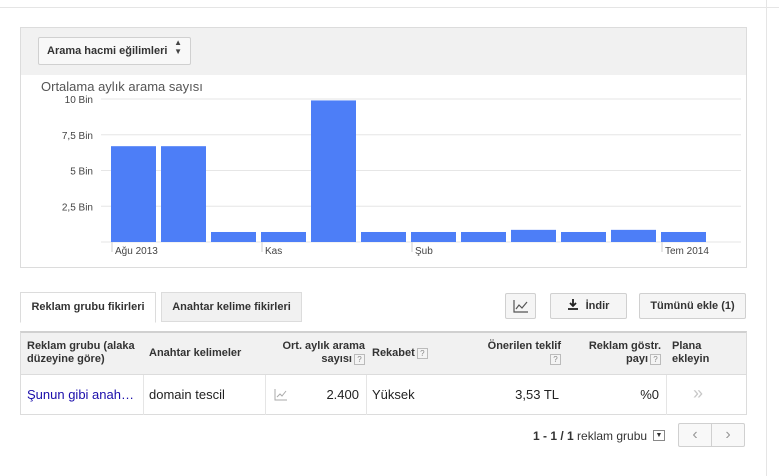  Describe the element at coordinates (698, 393) in the screenshot. I see `add-to-plan-arrow-icon: »` at that location.